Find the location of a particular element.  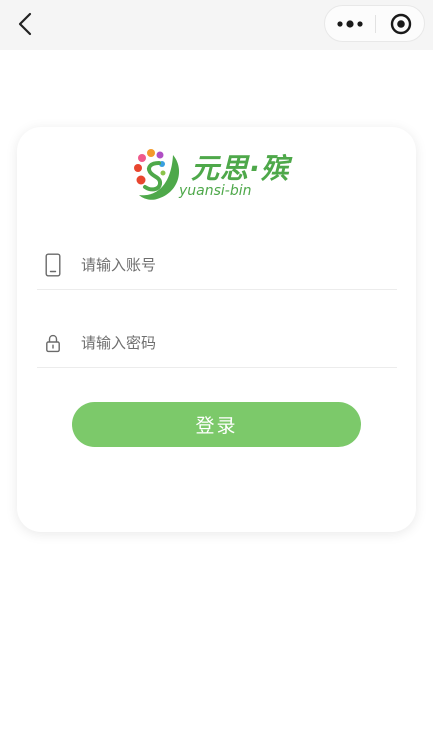

account-field is located at coordinates (217, 268).